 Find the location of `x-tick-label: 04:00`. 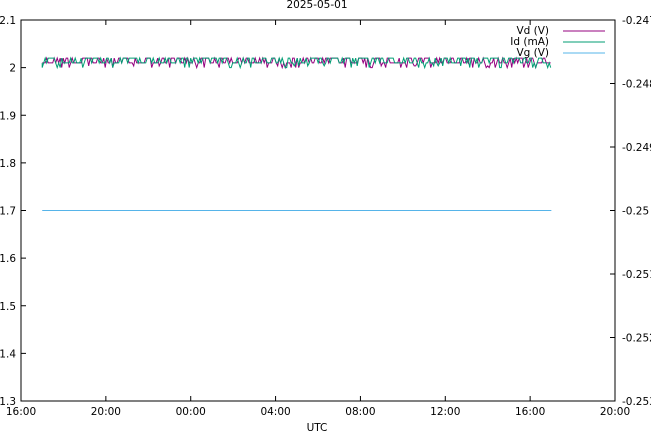

x-tick-label: 04:00 is located at coordinates (275, 412).